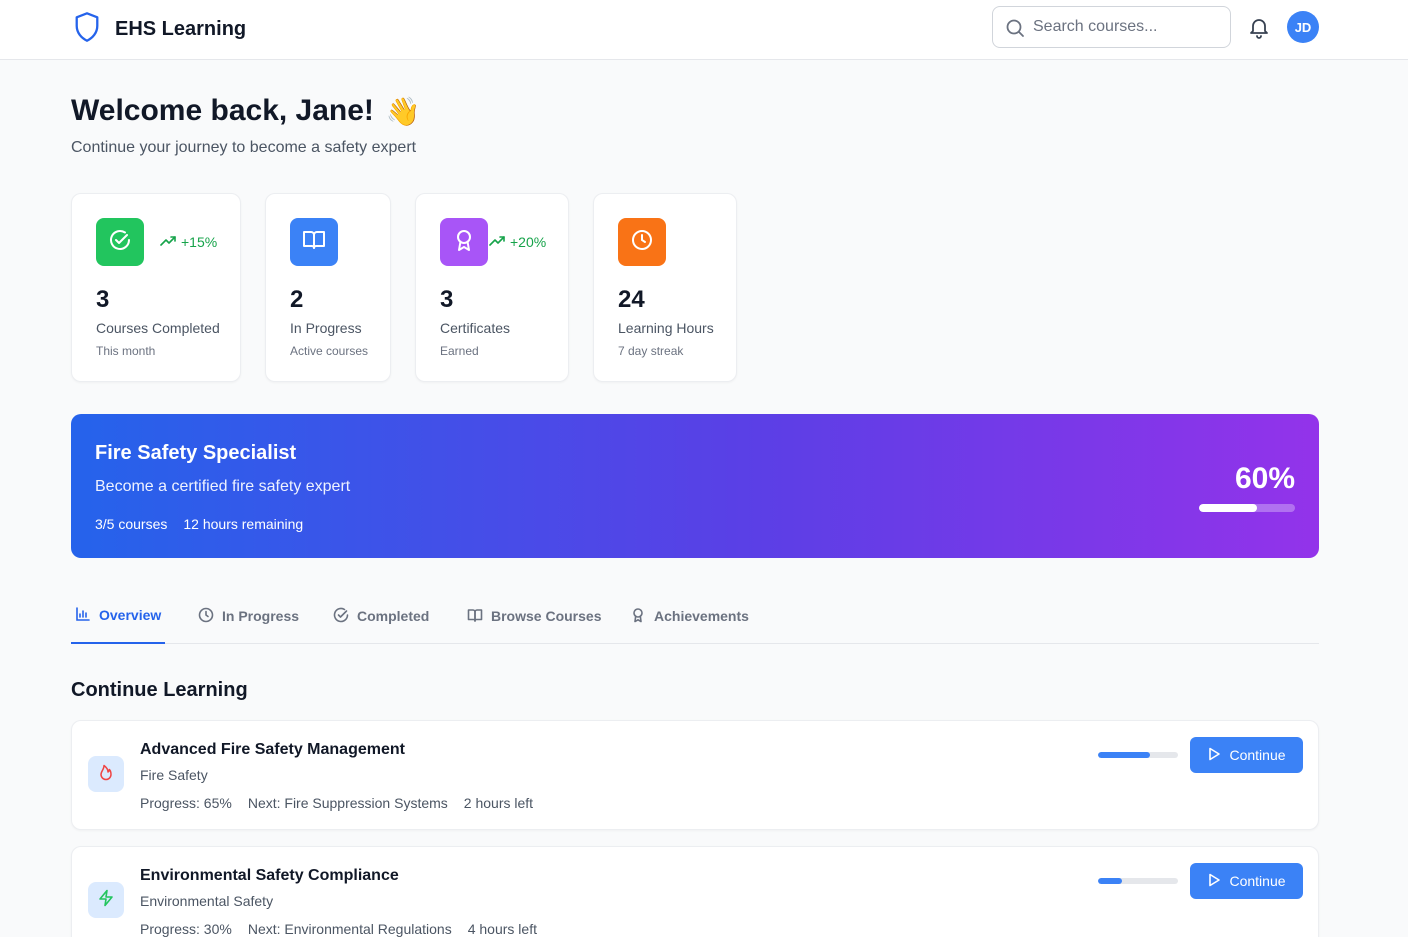 The image size is (1408, 937). I want to click on course-progress-text: Progress: 65%, so click(186, 803).